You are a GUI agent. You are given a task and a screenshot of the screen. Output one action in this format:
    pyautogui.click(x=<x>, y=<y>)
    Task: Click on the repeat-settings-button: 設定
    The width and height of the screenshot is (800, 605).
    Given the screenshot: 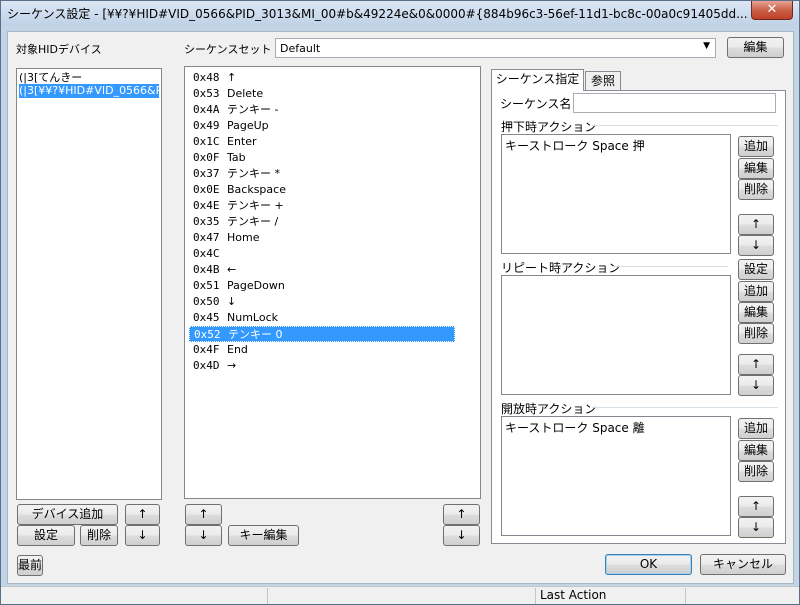 What is the action you would take?
    pyautogui.click(x=756, y=269)
    